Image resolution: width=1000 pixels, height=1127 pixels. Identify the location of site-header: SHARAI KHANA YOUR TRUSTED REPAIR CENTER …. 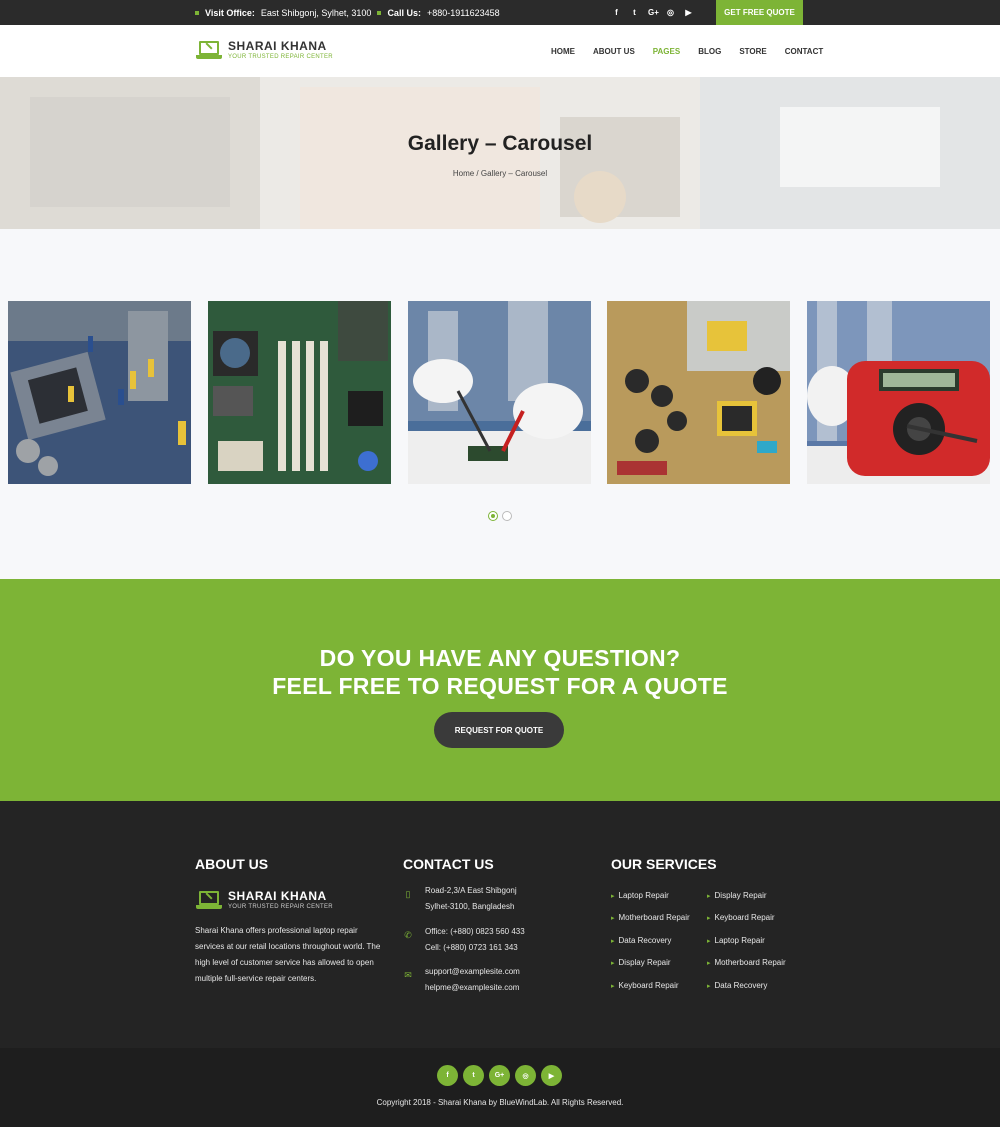
(500, 51).